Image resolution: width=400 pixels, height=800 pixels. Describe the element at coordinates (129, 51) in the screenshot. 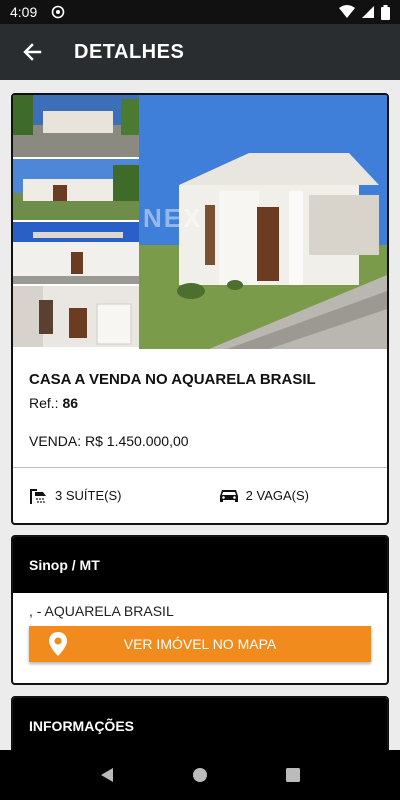

I see `page-title: DETALHES` at that location.